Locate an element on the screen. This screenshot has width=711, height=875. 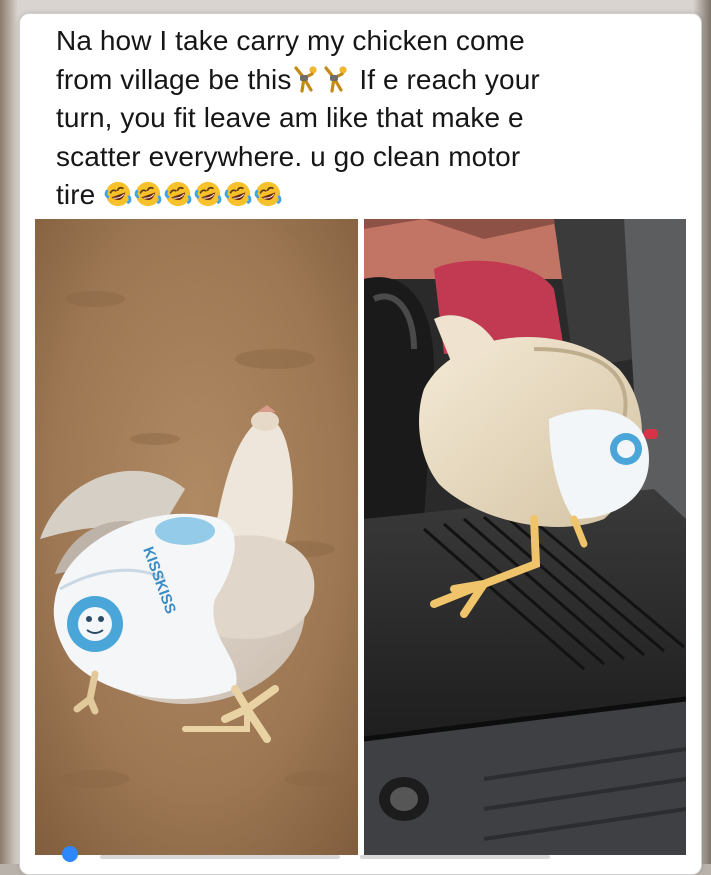
post-footer is located at coordinates (360, 865).